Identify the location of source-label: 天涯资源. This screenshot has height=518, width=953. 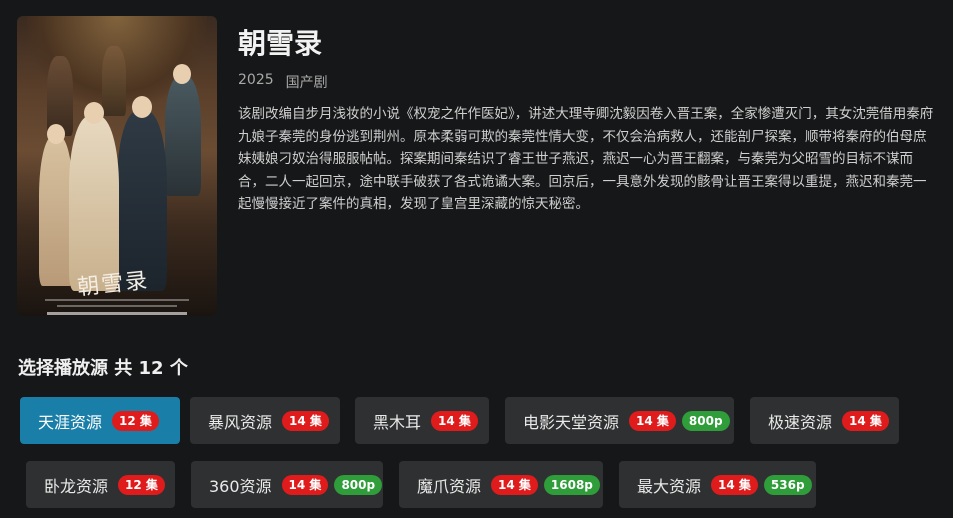
(70, 422).